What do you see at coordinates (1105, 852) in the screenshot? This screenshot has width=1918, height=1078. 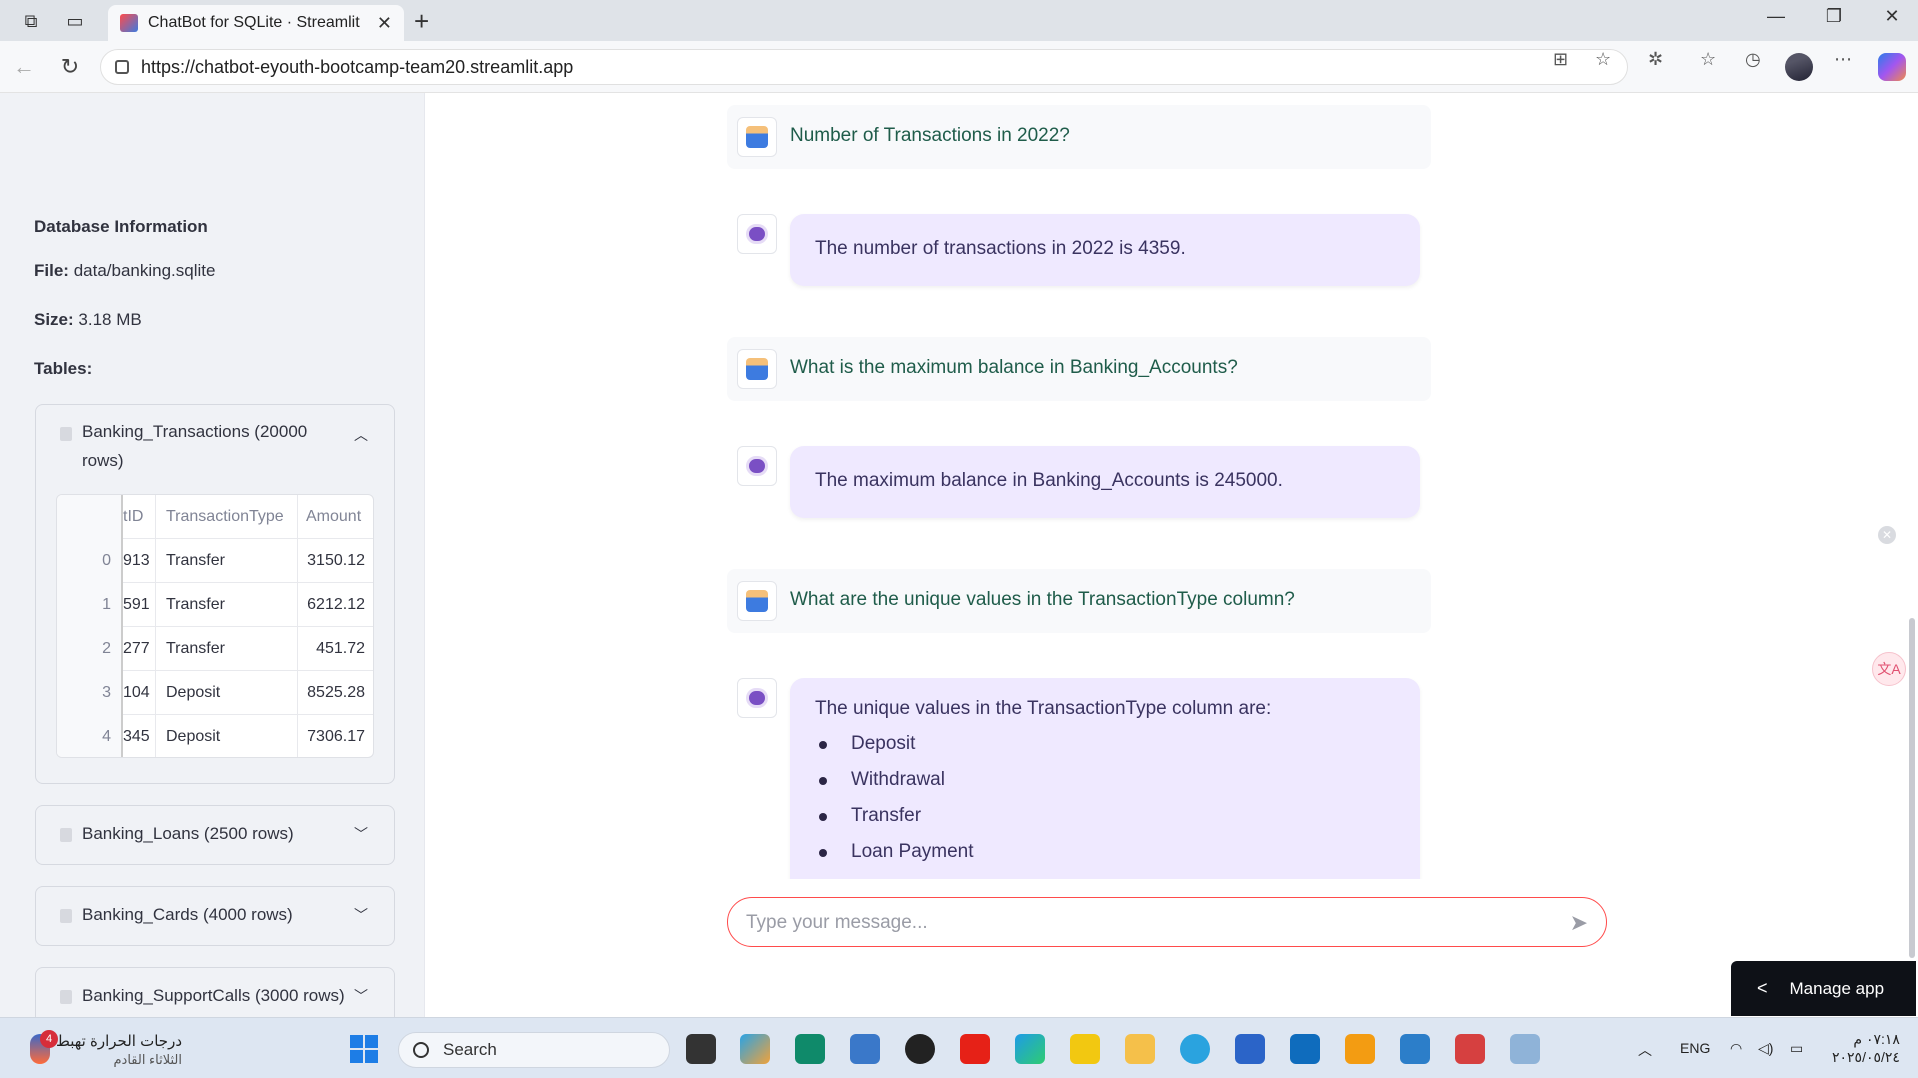 I see `list-item: Loan Payment` at bounding box center [1105, 852].